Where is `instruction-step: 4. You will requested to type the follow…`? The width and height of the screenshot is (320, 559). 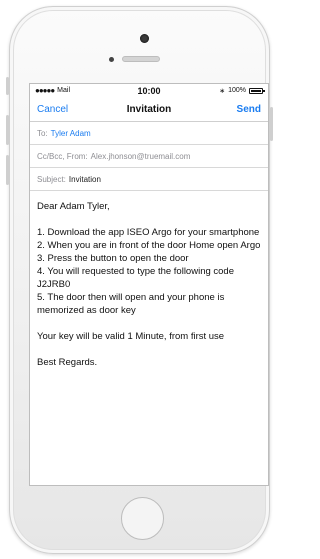
instruction-step: 4. You will requested to type the follow… is located at coordinates (135, 278).